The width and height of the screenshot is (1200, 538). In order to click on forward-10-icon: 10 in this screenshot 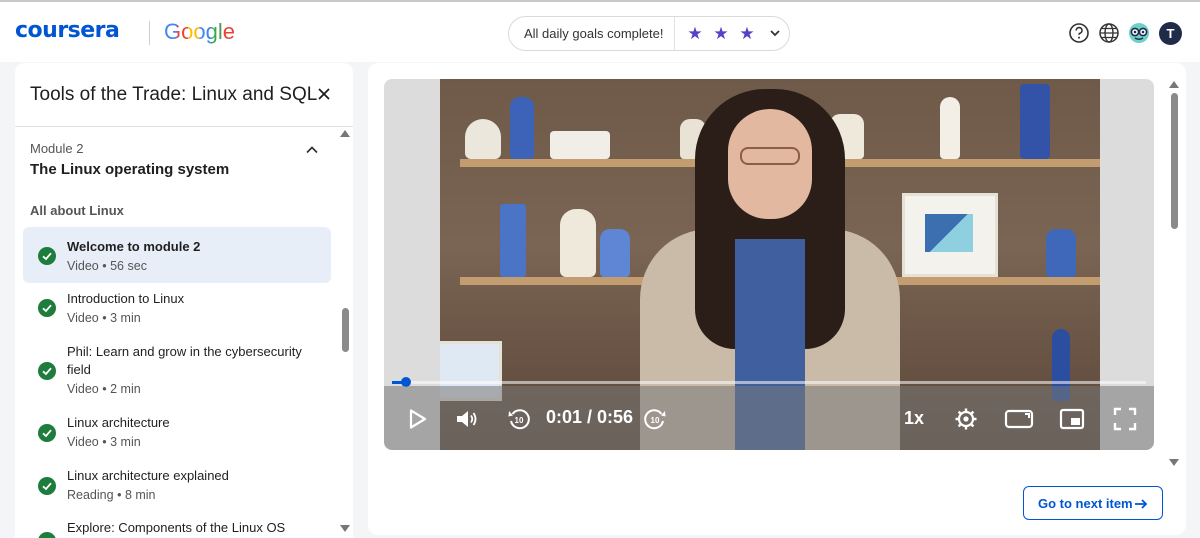, I will do `click(655, 419)`.